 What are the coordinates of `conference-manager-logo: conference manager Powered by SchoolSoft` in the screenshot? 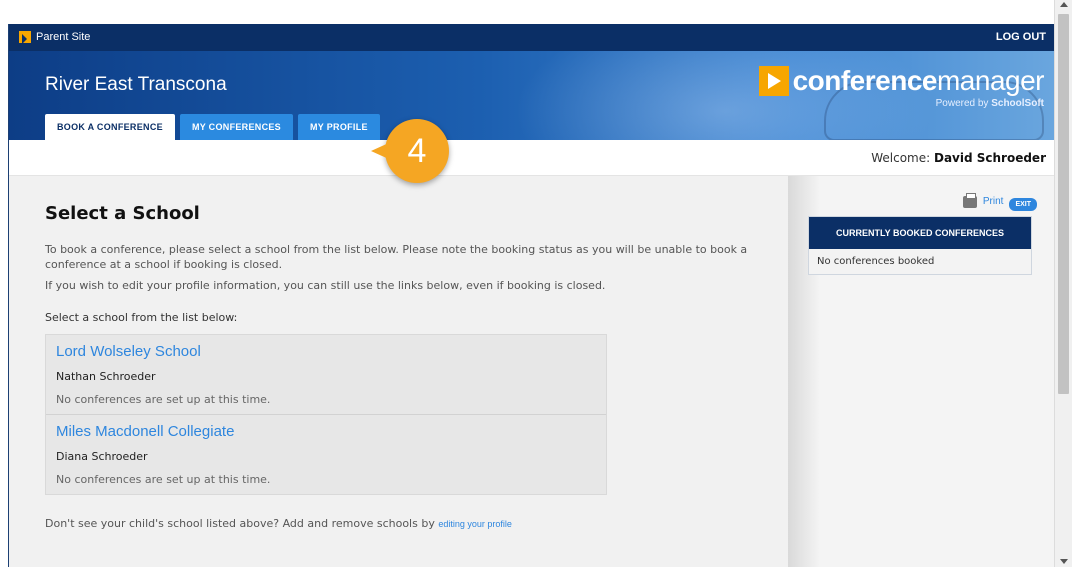 It's located at (901, 87).